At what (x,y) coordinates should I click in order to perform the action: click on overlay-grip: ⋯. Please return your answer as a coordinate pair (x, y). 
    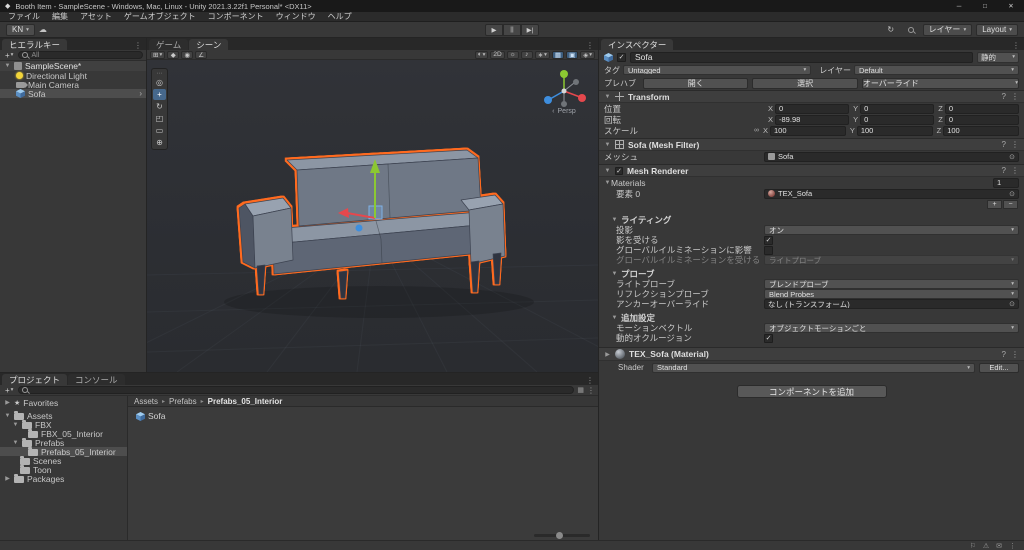
    Looking at the image, I should click on (160, 73).